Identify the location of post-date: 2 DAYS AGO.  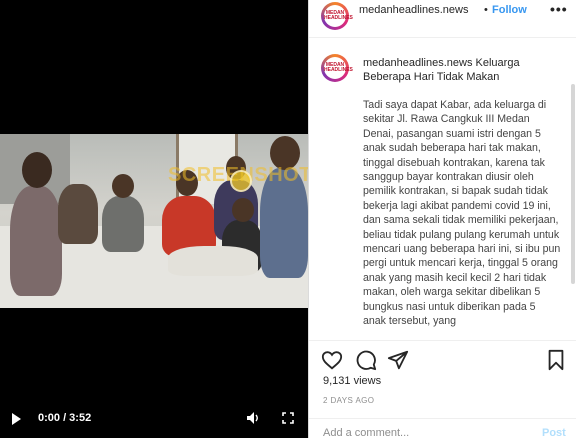
(349, 400).